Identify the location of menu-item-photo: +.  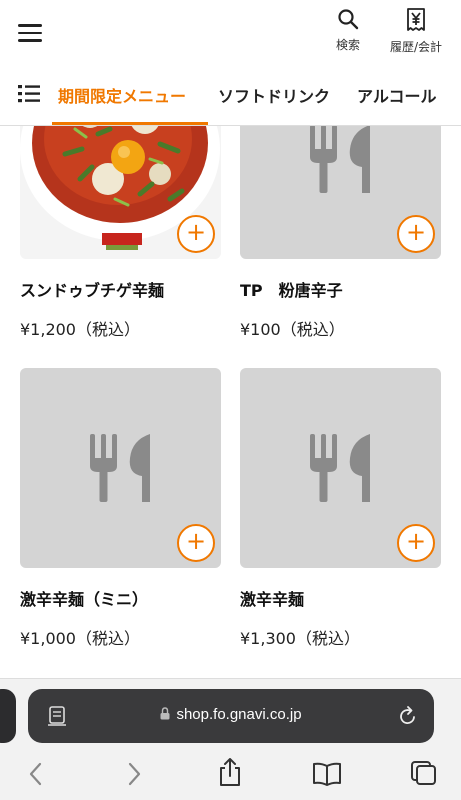
(120, 192).